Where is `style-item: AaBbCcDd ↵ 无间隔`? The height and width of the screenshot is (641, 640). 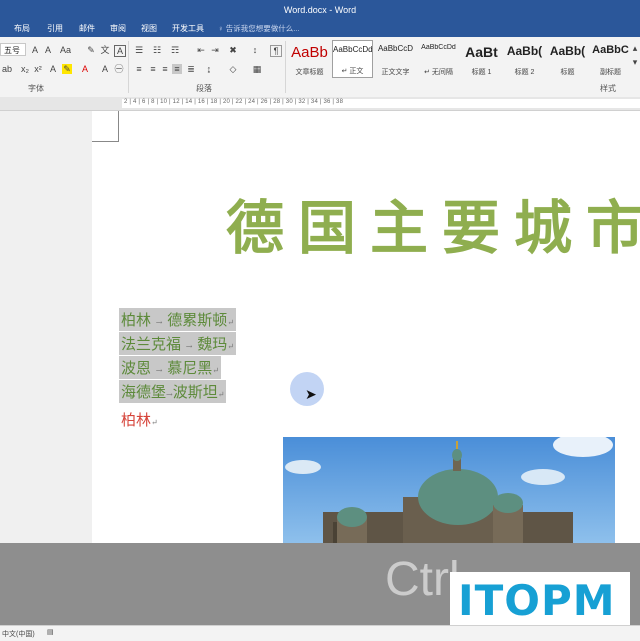 style-item: AaBbCcDd ↵ 无间隔 is located at coordinates (438, 59).